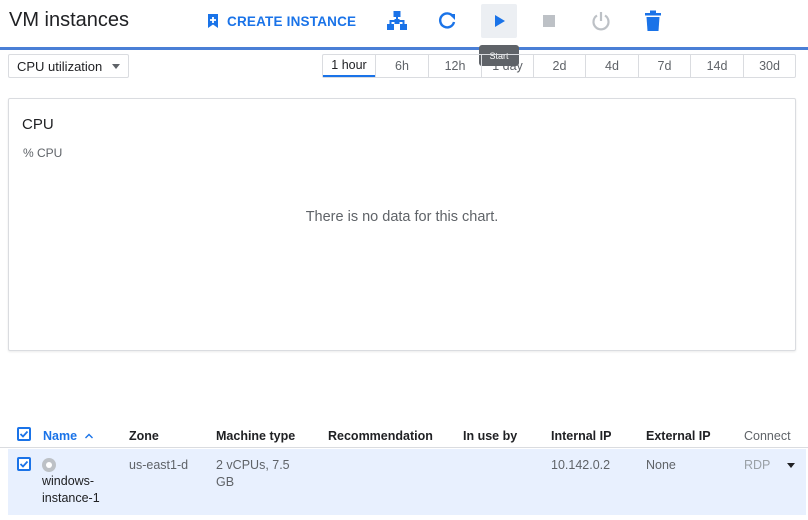 The height and width of the screenshot is (520, 808). I want to click on column-zone-header: Zone, so click(144, 436).